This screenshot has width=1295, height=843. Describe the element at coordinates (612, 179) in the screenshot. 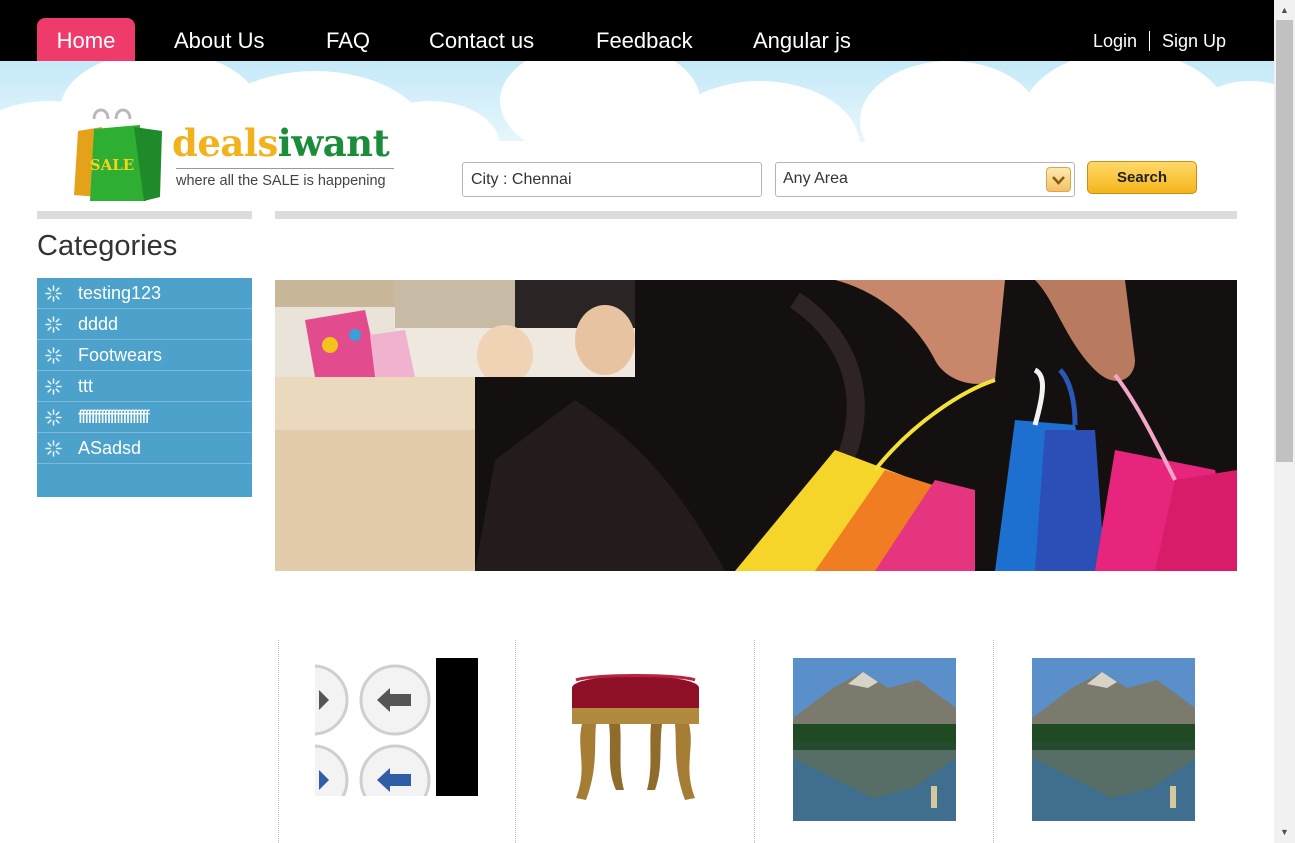

I see `city-input` at that location.